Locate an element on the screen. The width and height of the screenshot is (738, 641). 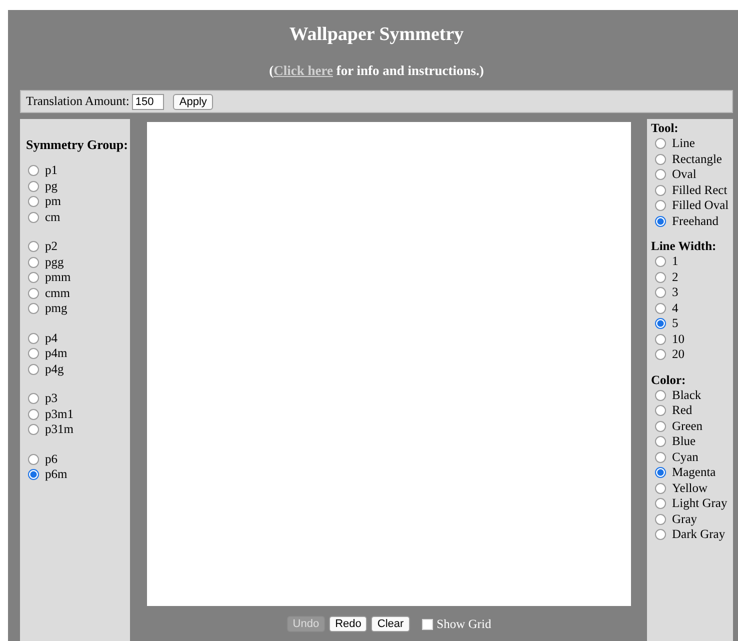
symmetry-option: p4g is located at coordinates (78, 369).